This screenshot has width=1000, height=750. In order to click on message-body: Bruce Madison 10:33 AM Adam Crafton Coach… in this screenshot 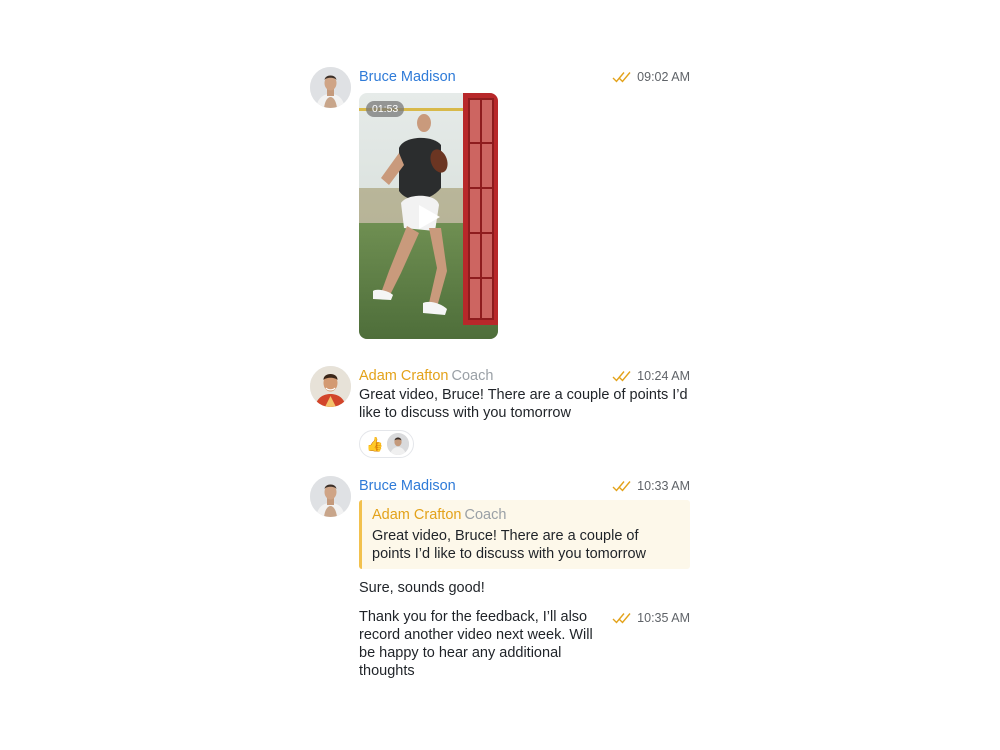, I will do `click(524, 536)`.